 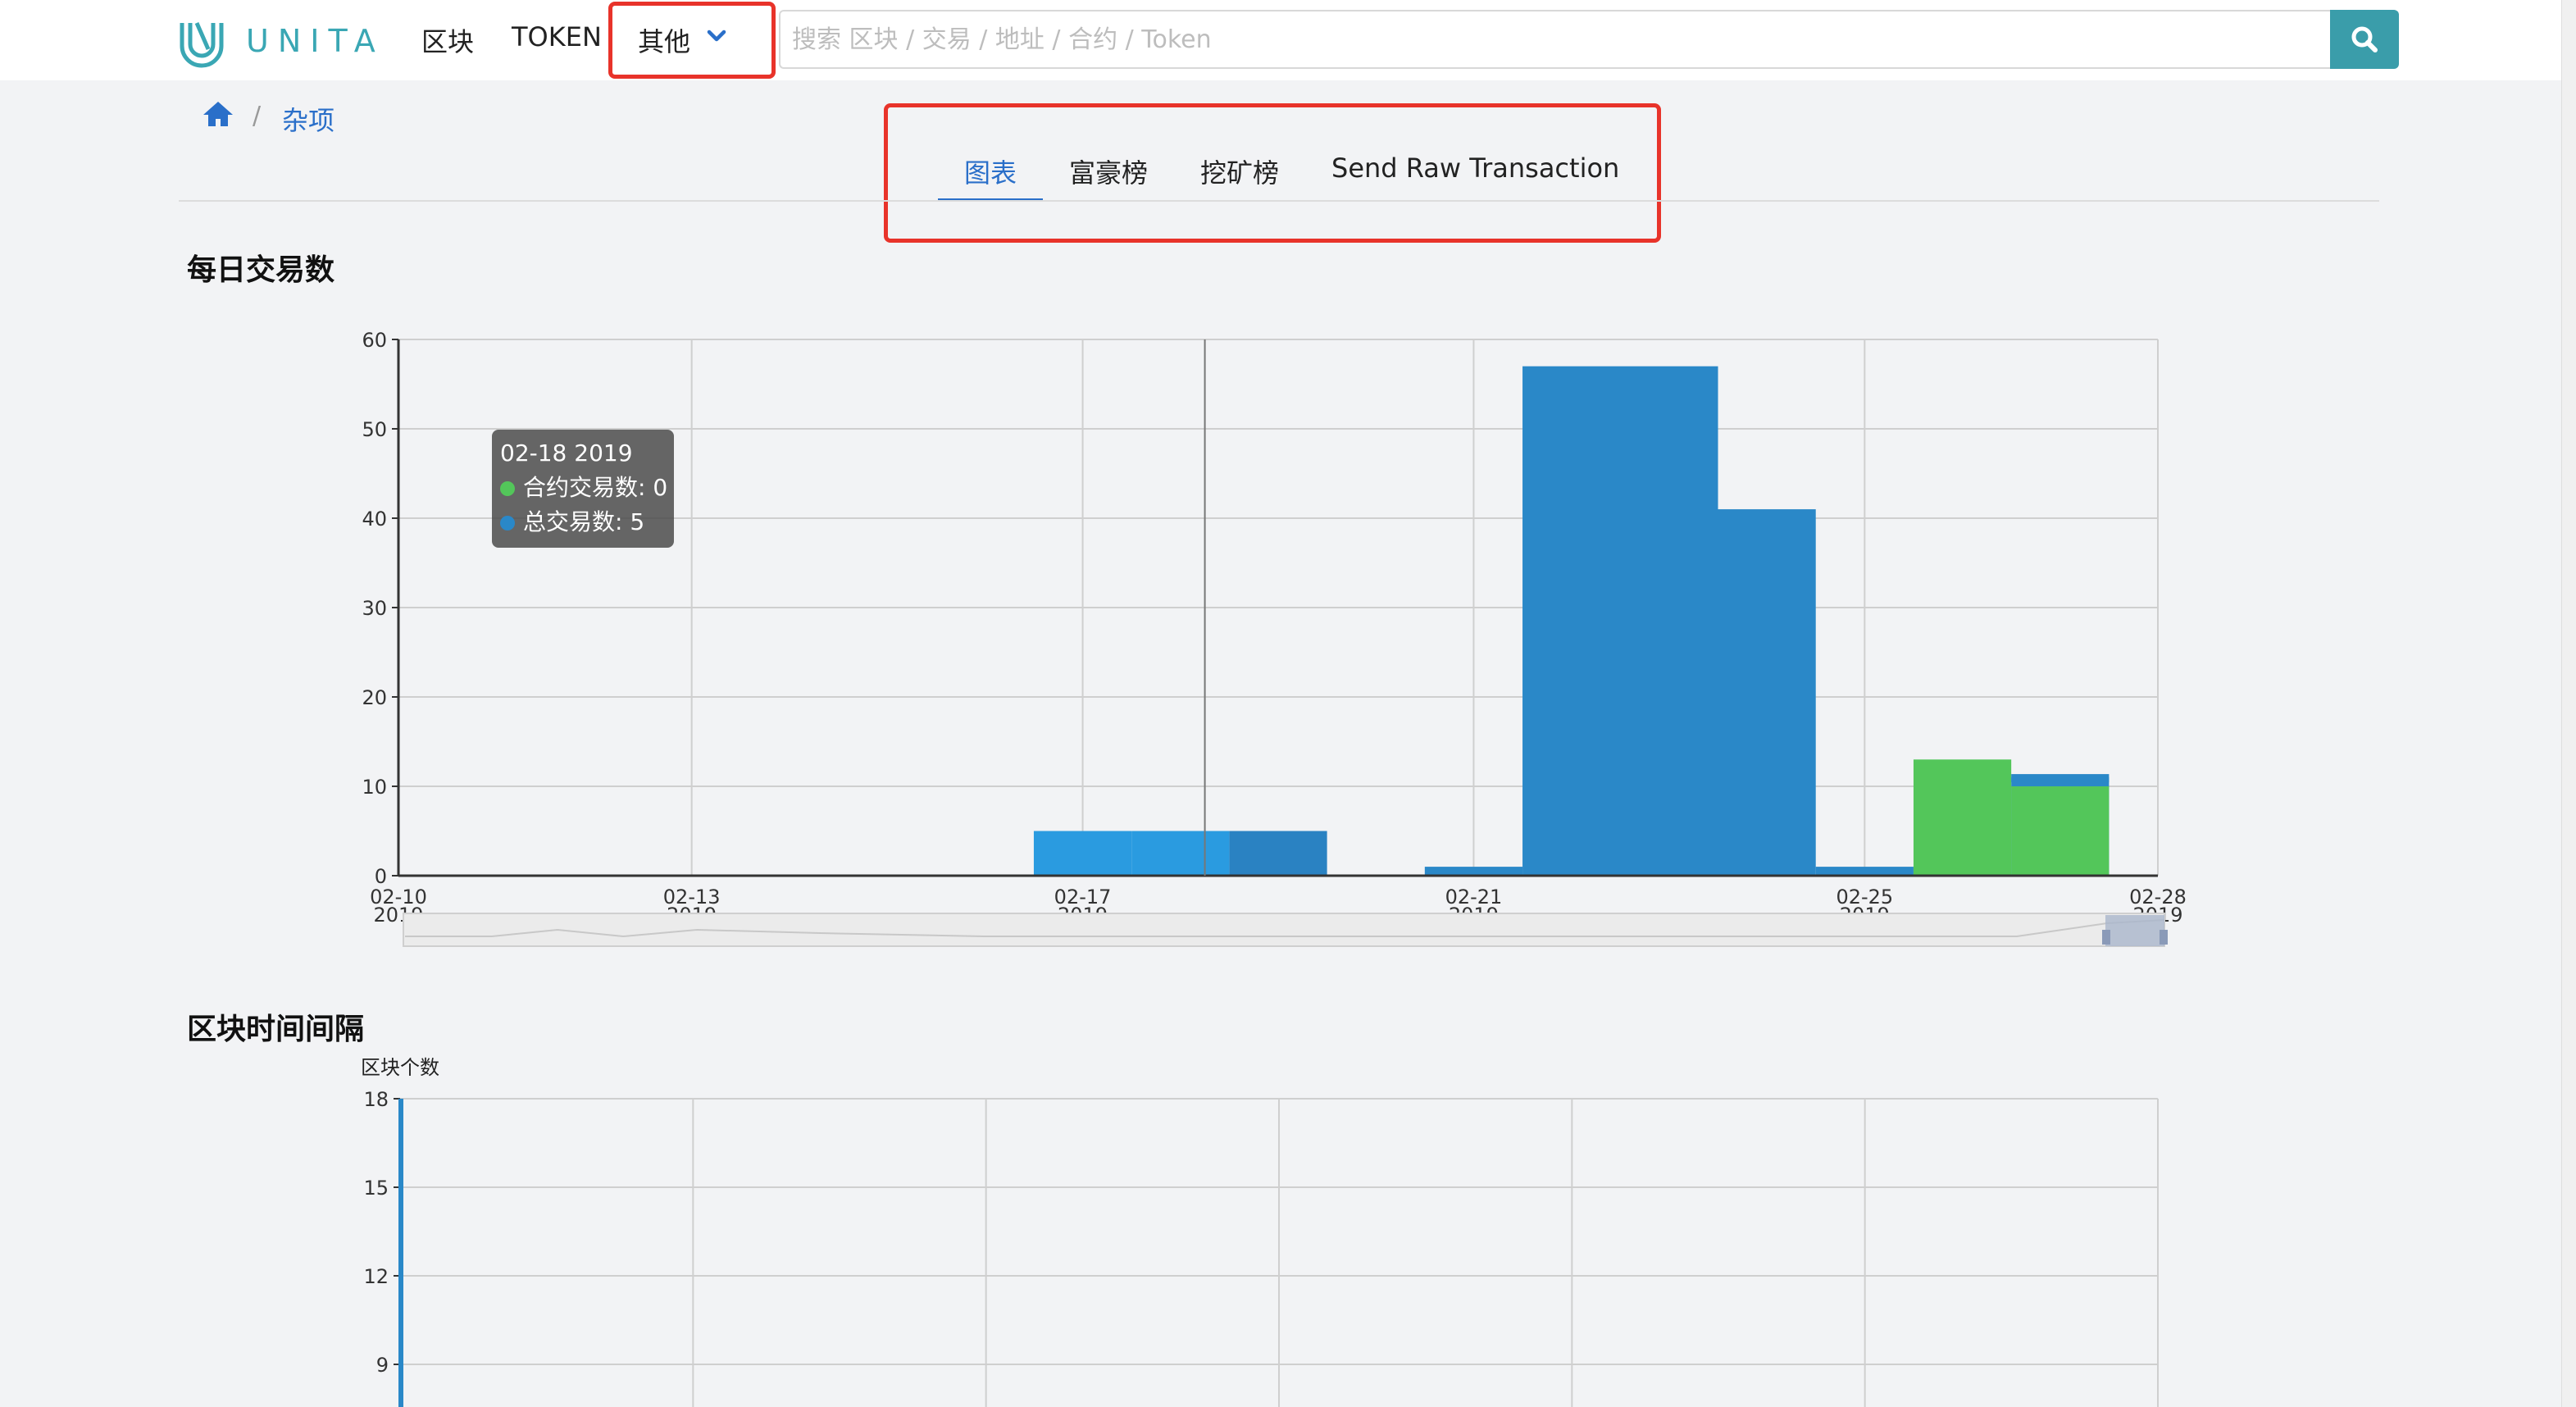 What do you see at coordinates (566, 453) in the screenshot?
I see `tooltip-date: 02-18 2019` at bounding box center [566, 453].